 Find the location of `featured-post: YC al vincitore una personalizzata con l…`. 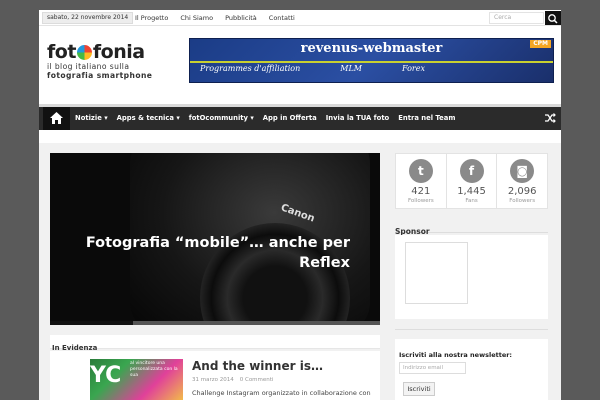

featured-post: YC al vincitore una personalizzata con l… is located at coordinates (215, 375).